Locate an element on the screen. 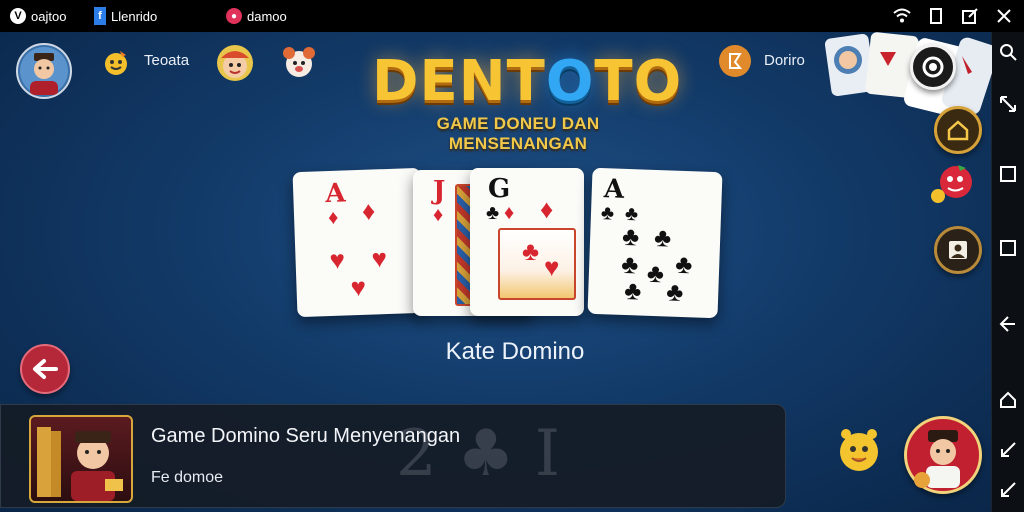 The height and width of the screenshot is (512, 1024). close-icon is located at coordinates (1004, 16).